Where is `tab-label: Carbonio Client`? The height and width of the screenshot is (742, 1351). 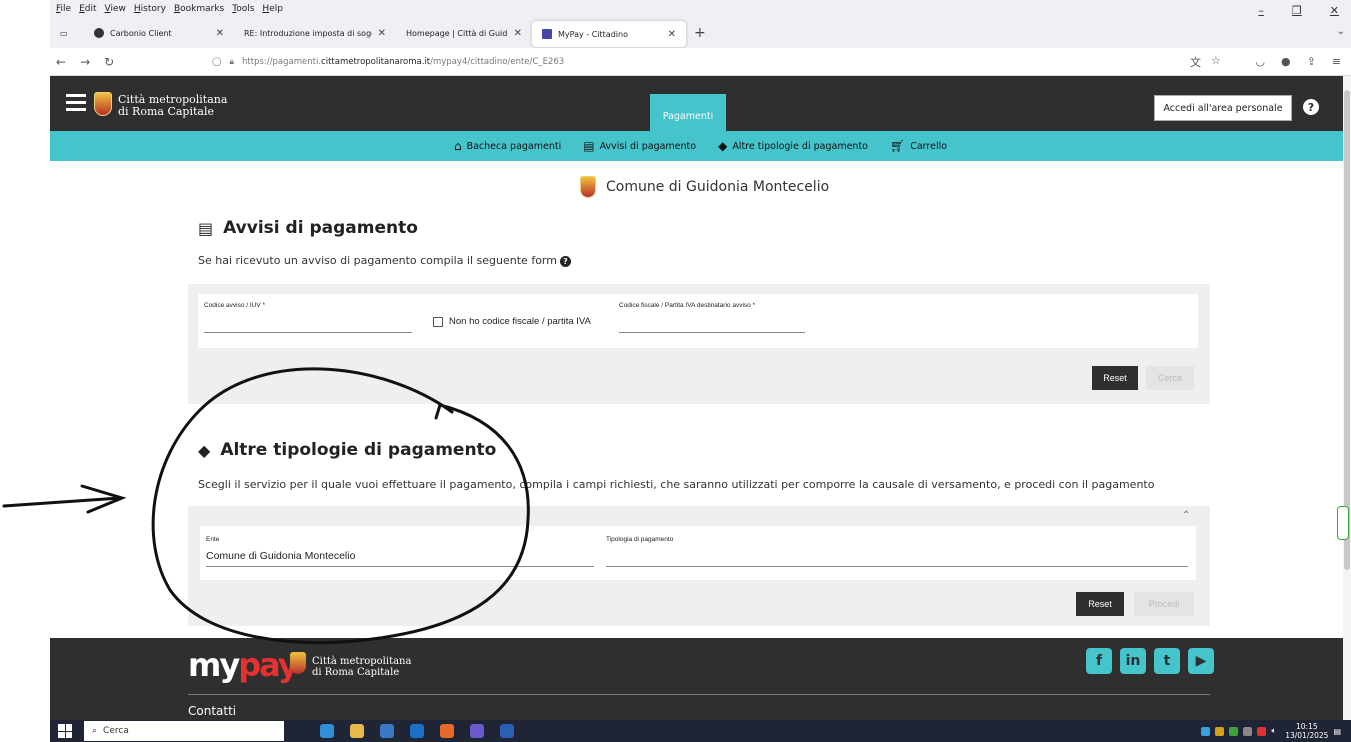 tab-label: Carbonio Client is located at coordinates (141, 33).